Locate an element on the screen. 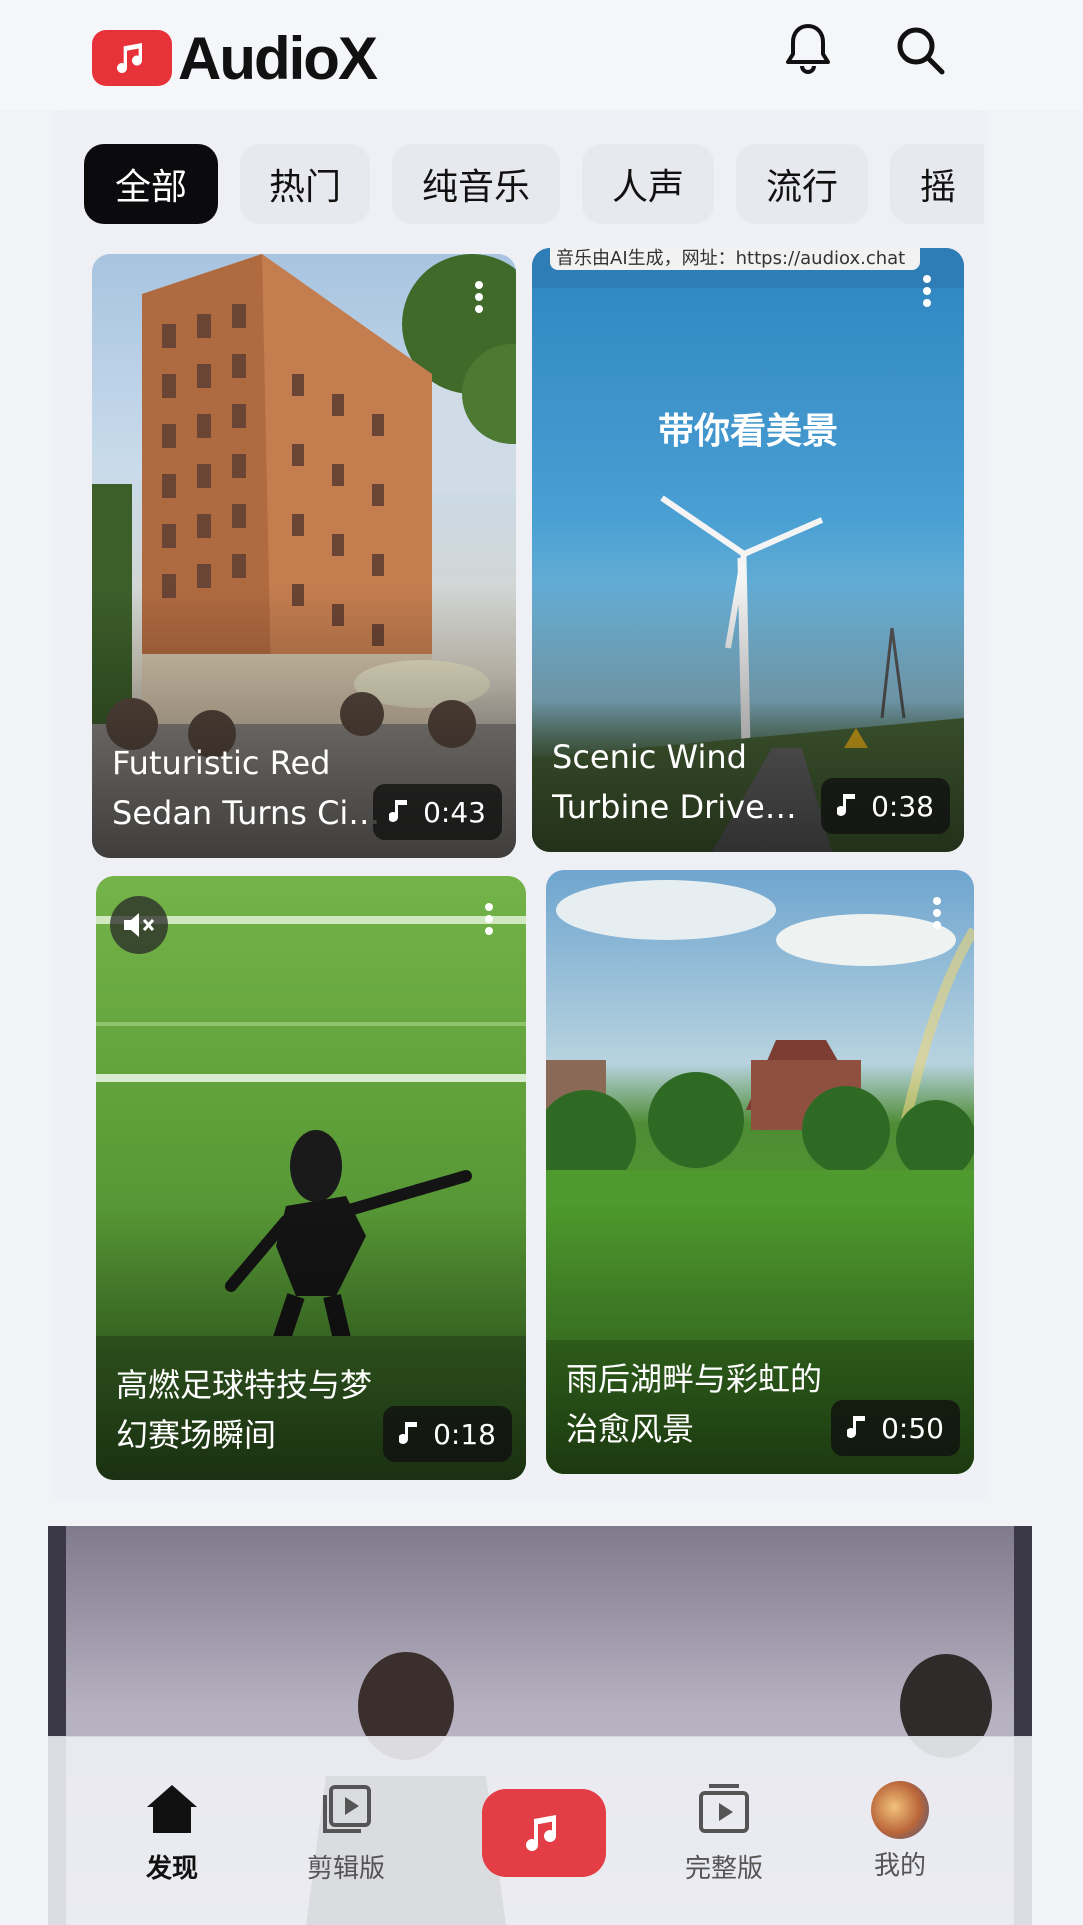  nav-clips: 剪辑版 is located at coordinates (346, 1833).